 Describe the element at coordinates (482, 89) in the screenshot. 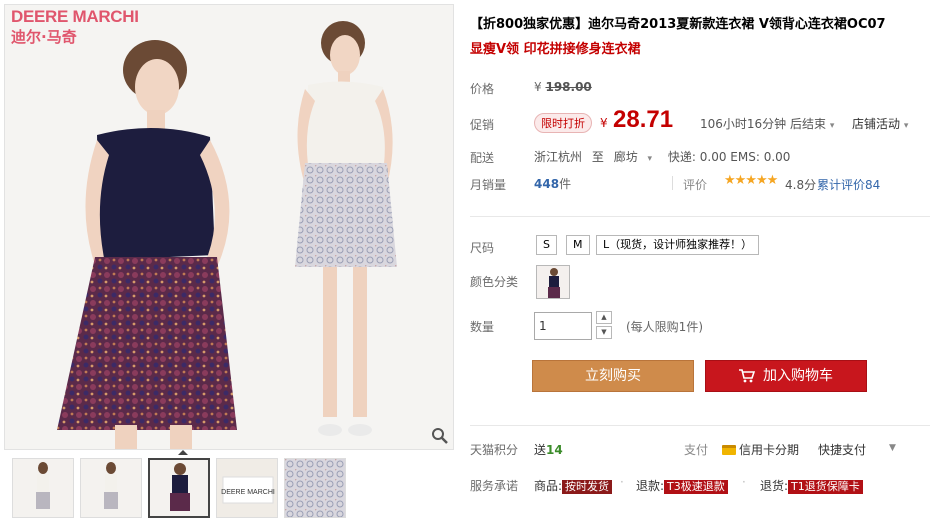

I see `price-label: 价格` at that location.